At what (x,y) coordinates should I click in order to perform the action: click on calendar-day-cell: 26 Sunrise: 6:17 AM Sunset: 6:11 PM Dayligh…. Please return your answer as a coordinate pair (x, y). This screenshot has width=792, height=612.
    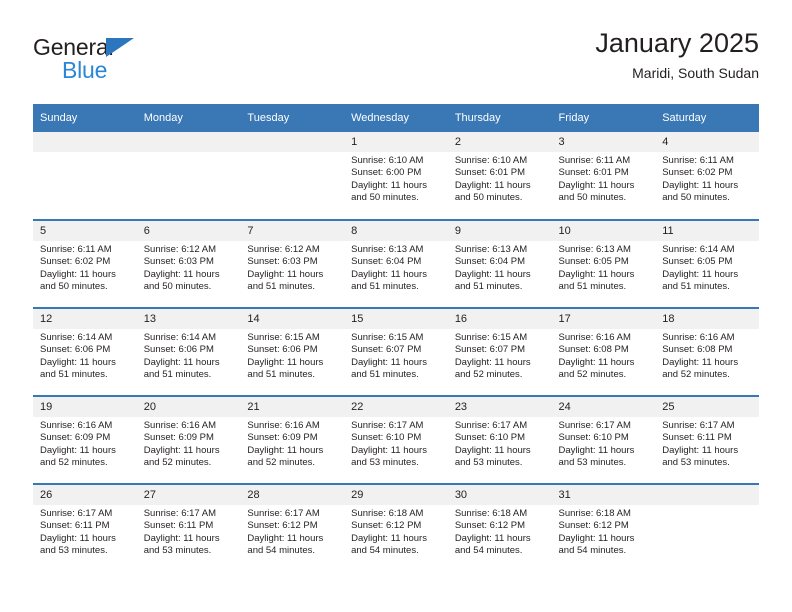
    Looking at the image, I should click on (85, 527).